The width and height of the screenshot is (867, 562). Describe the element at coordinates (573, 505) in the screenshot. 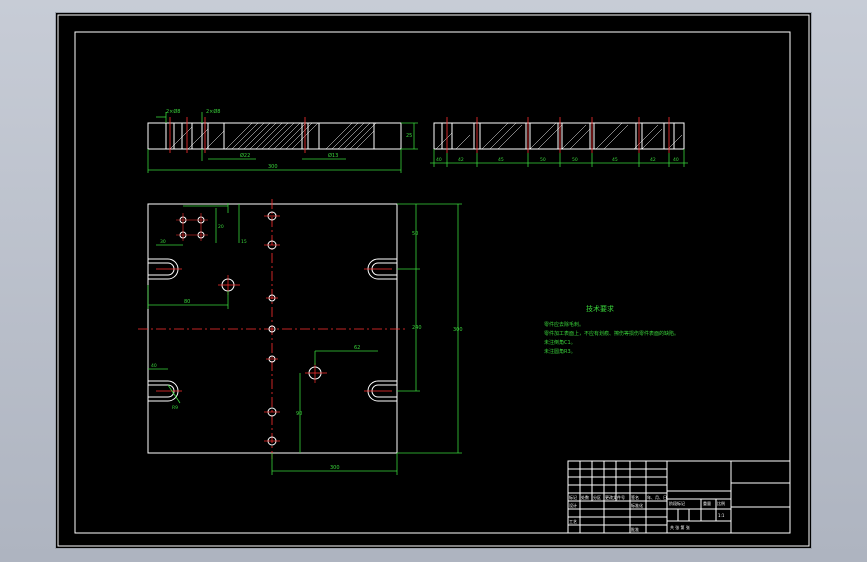

I see `tb-design: 设计` at that location.